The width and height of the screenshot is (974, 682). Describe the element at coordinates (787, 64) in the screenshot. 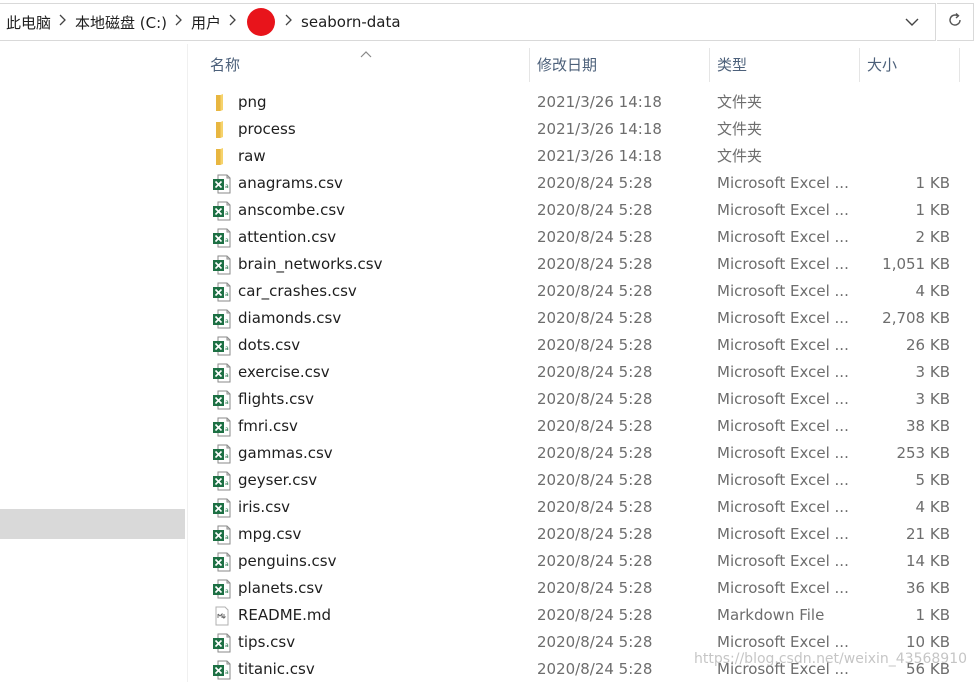

I see `column-header-type: 类型` at that location.